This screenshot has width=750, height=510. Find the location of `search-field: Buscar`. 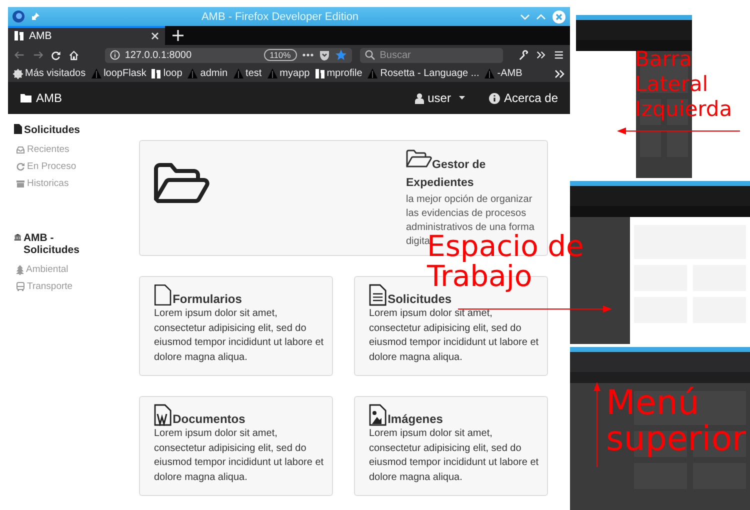

search-field: Buscar is located at coordinates (431, 55).